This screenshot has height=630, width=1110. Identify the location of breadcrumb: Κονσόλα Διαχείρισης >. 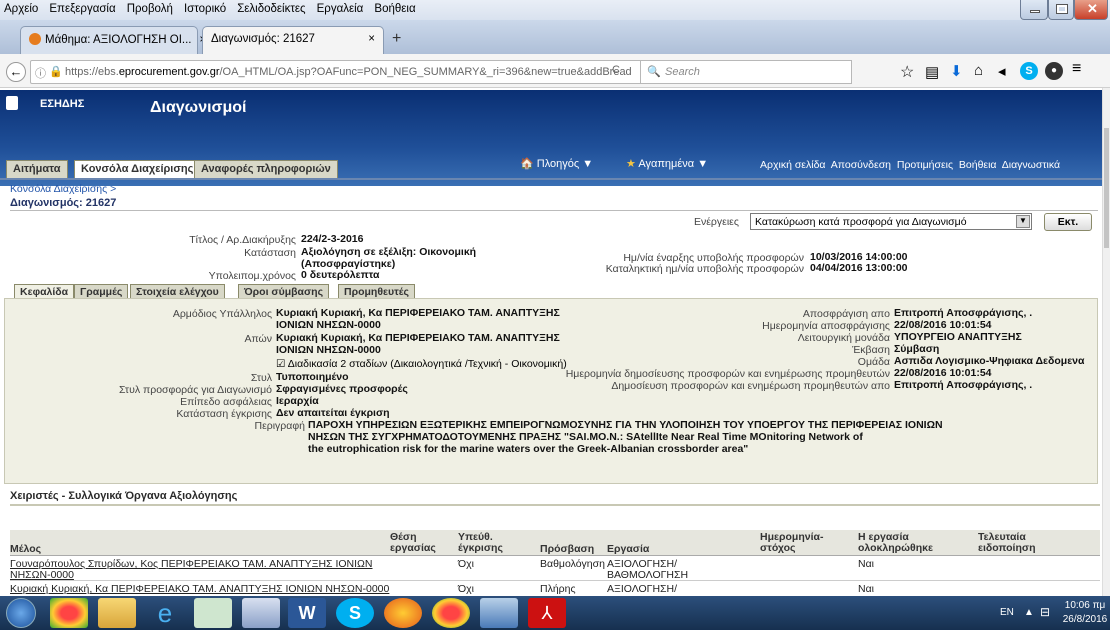
(63, 189).